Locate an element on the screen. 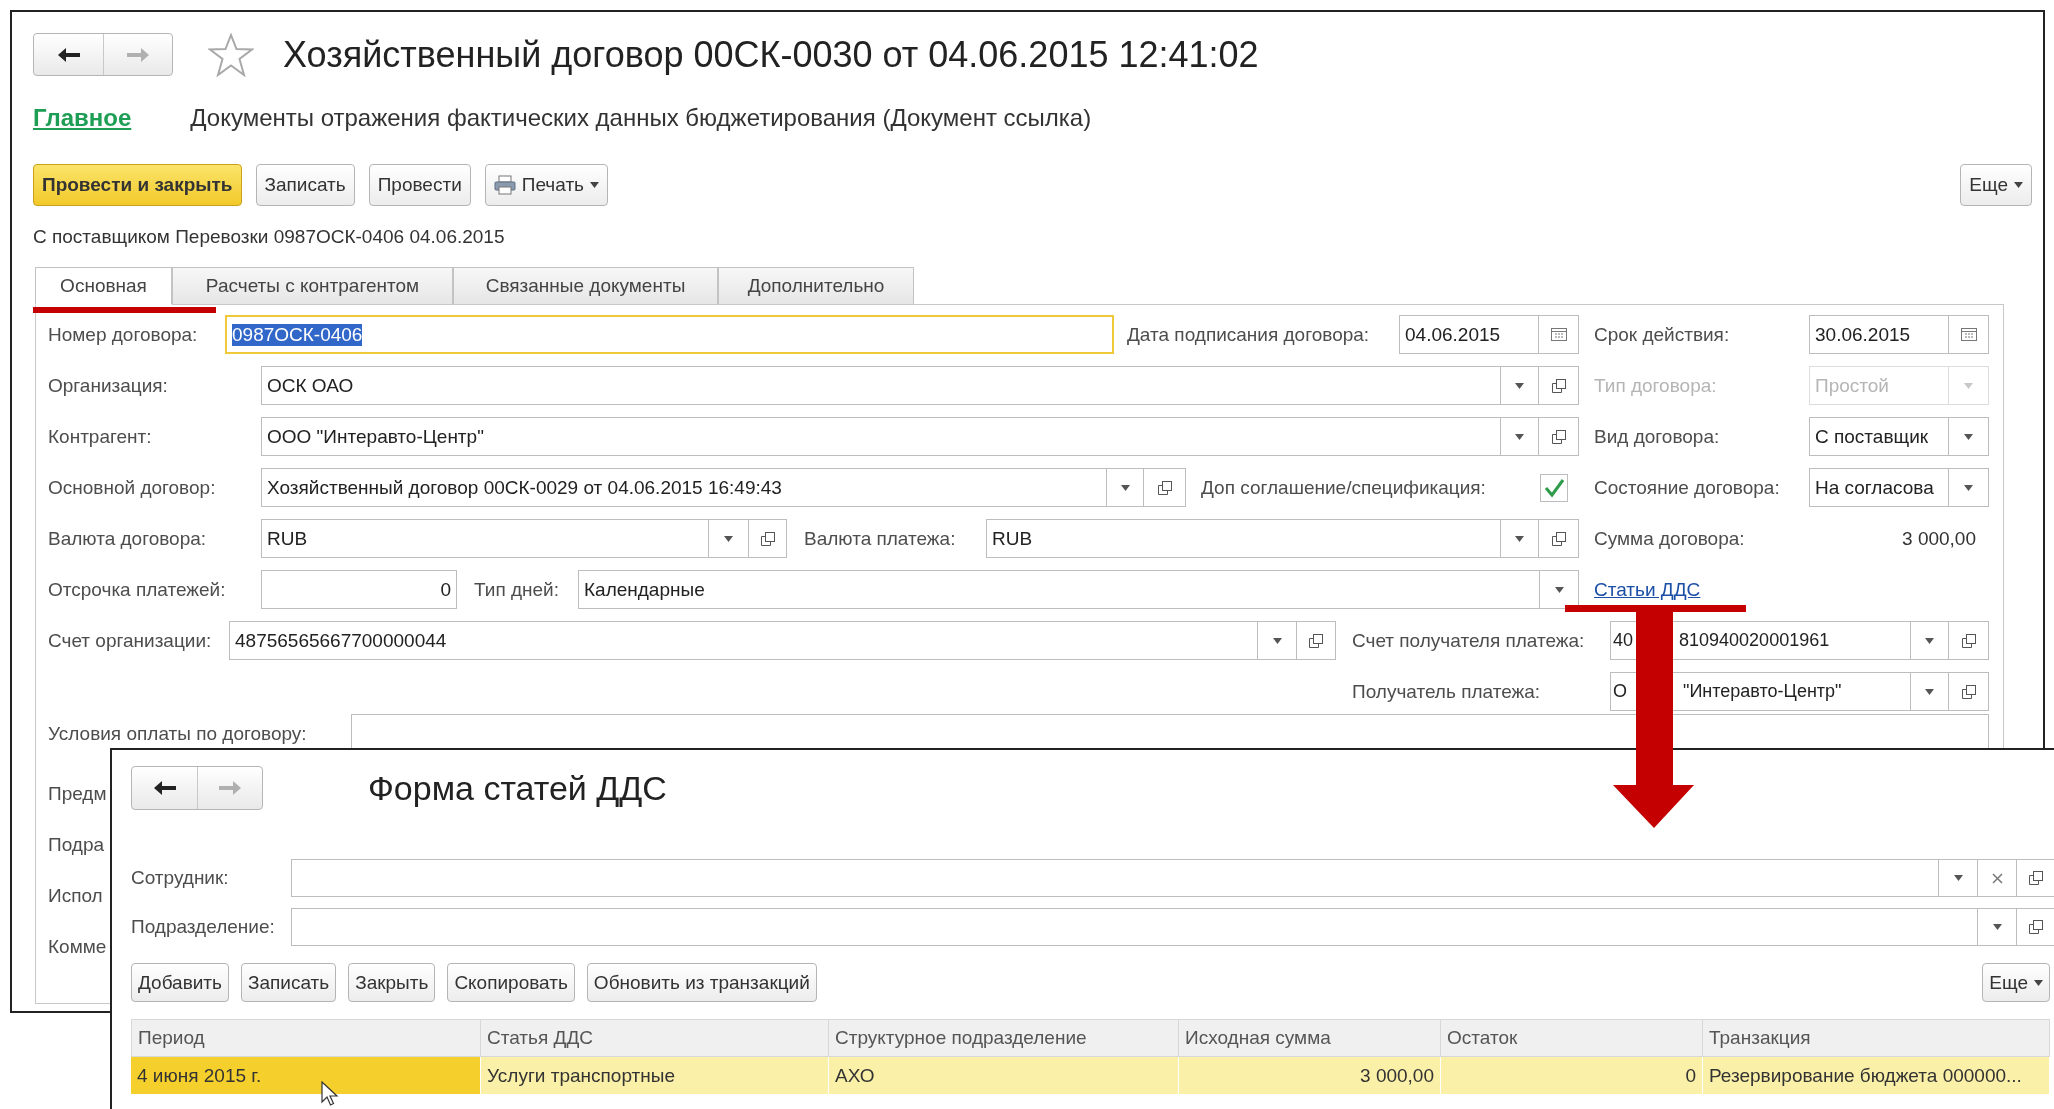  field-label: Счет получателя платежа: is located at coordinates (1469, 640).